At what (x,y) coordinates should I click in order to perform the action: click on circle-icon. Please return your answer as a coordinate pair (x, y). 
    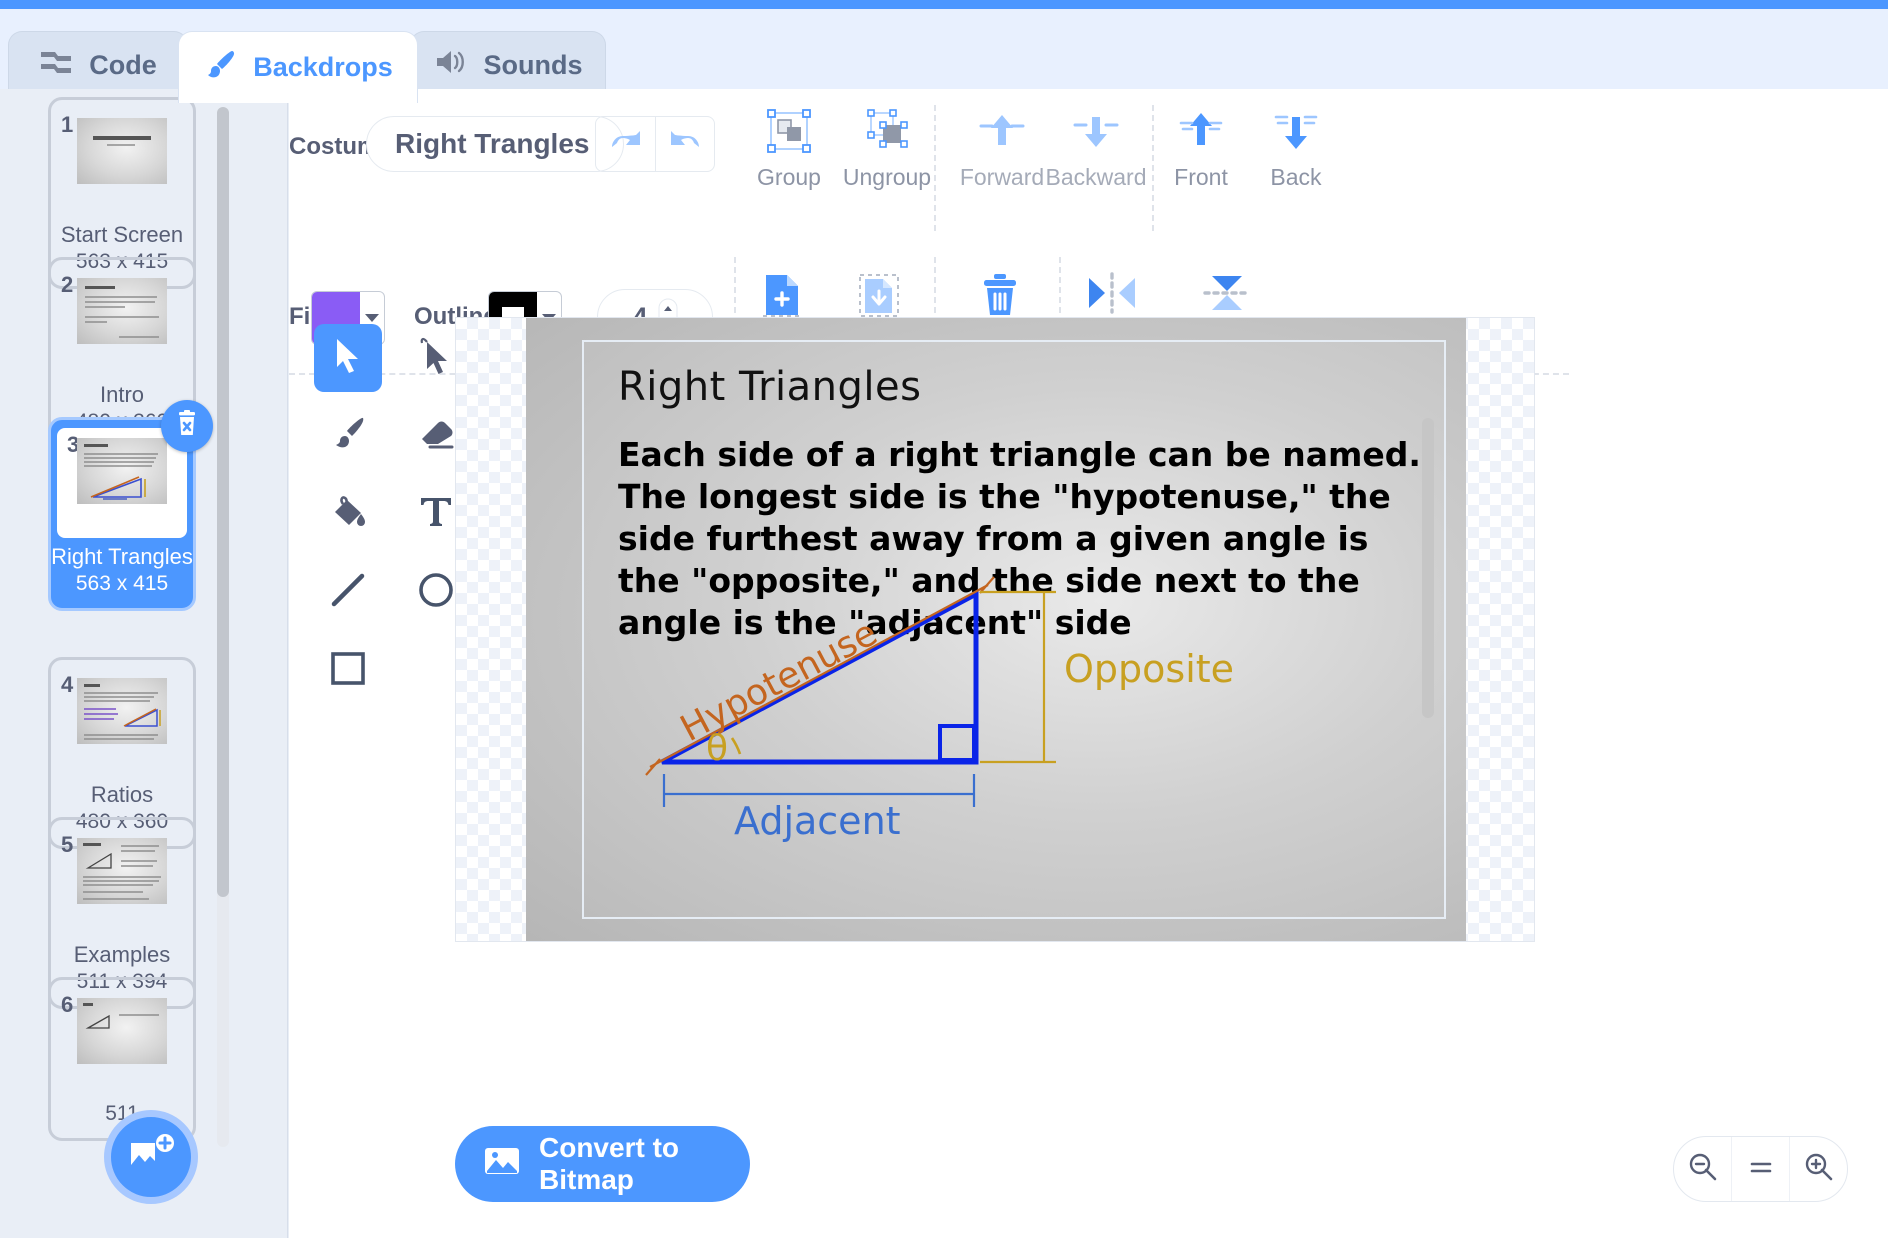
    Looking at the image, I should click on (436, 592).